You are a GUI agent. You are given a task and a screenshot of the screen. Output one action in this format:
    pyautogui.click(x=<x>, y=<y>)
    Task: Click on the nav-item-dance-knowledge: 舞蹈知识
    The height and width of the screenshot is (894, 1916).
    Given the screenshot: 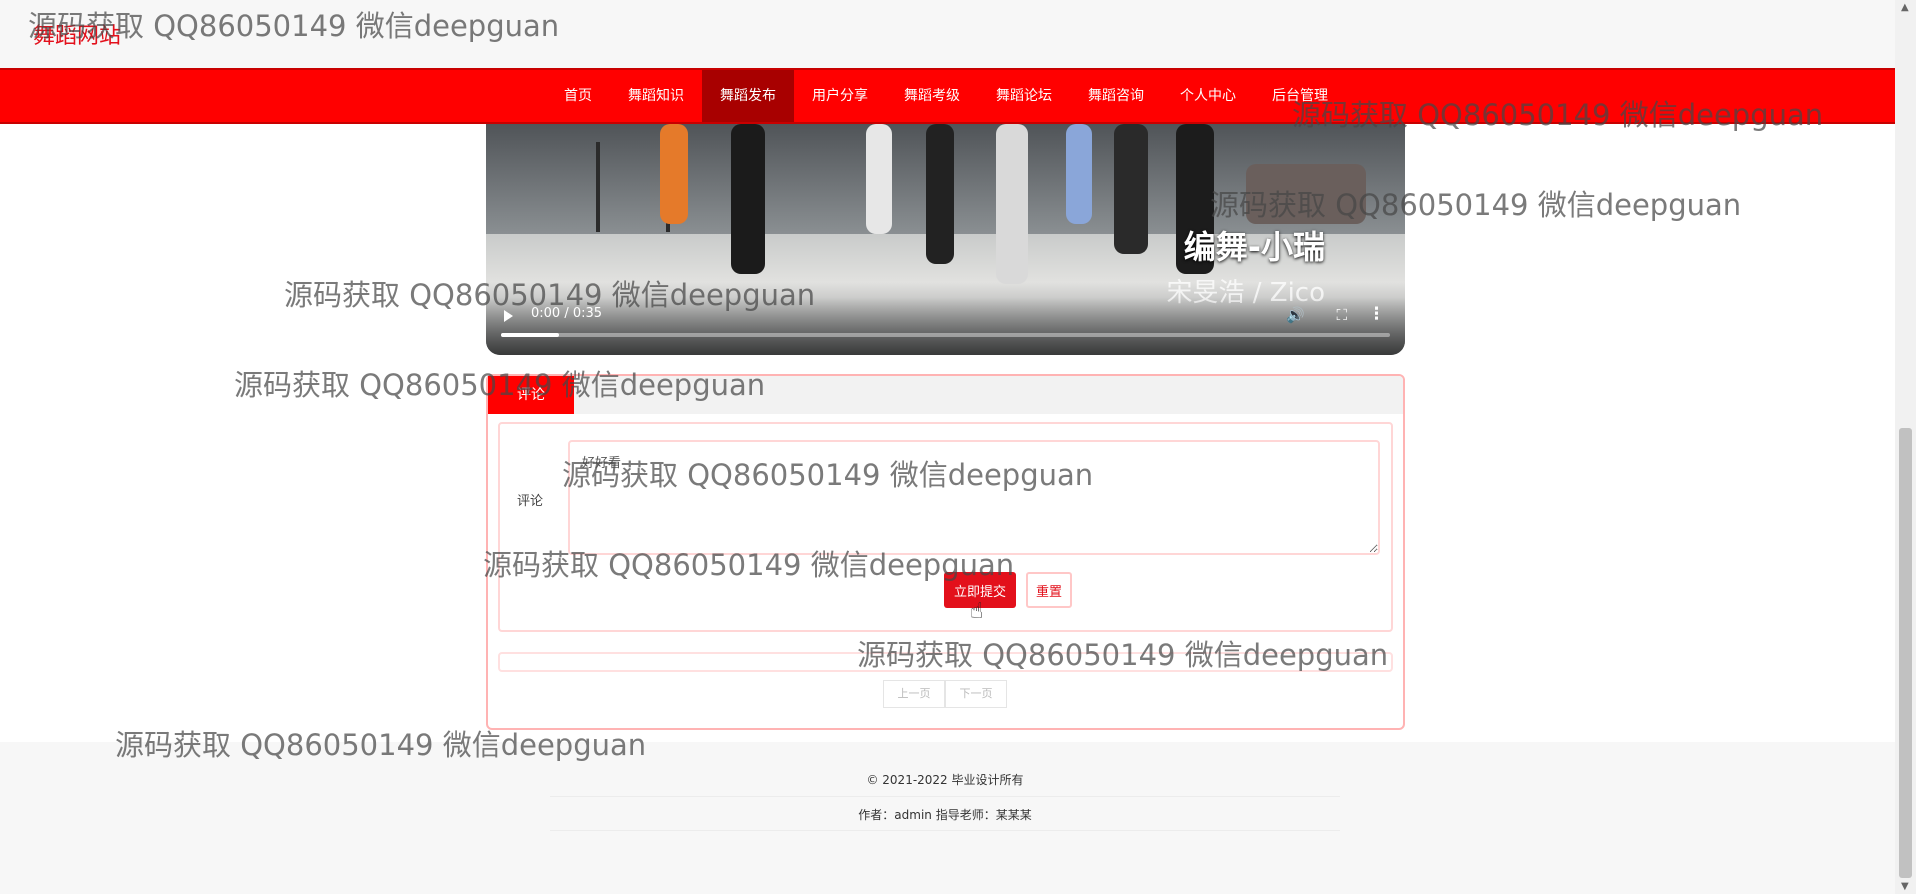 What is the action you would take?
    pyautogui.click(x=656, y=96)
    